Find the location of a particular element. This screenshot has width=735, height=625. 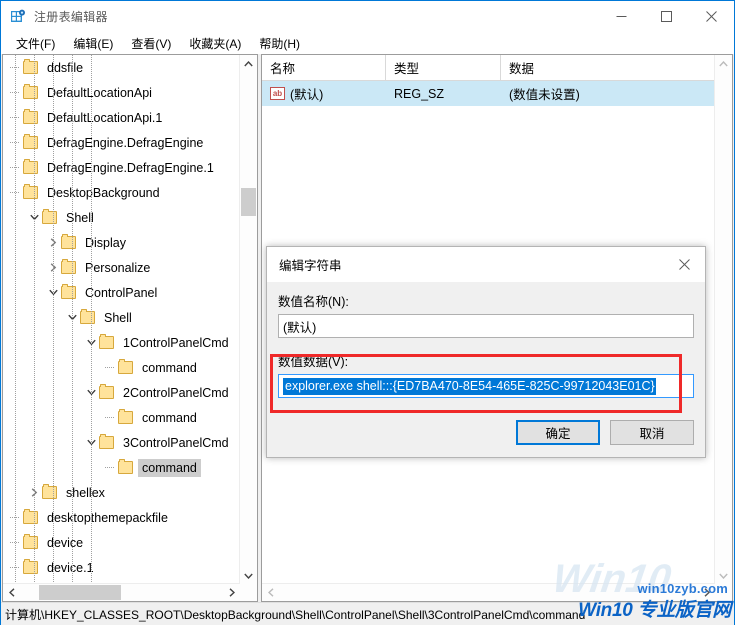

column-header-data: 数据 is located at coordinates (616, 67).